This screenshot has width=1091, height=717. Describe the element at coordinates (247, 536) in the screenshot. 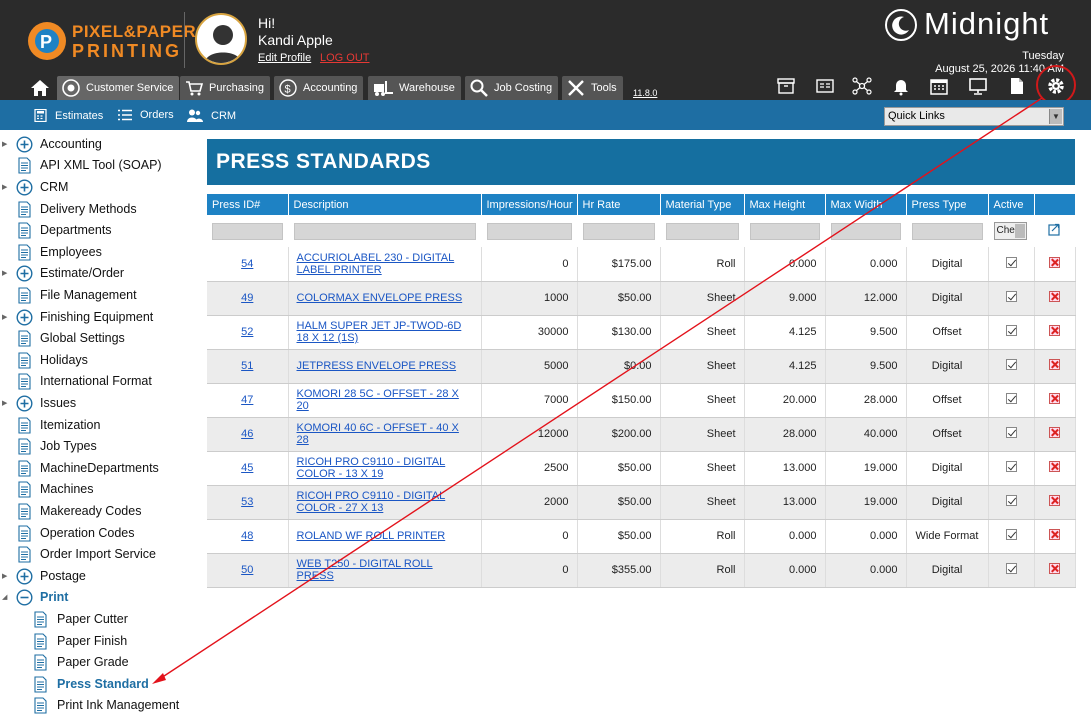

I see `press-id-link: 48` at that location.